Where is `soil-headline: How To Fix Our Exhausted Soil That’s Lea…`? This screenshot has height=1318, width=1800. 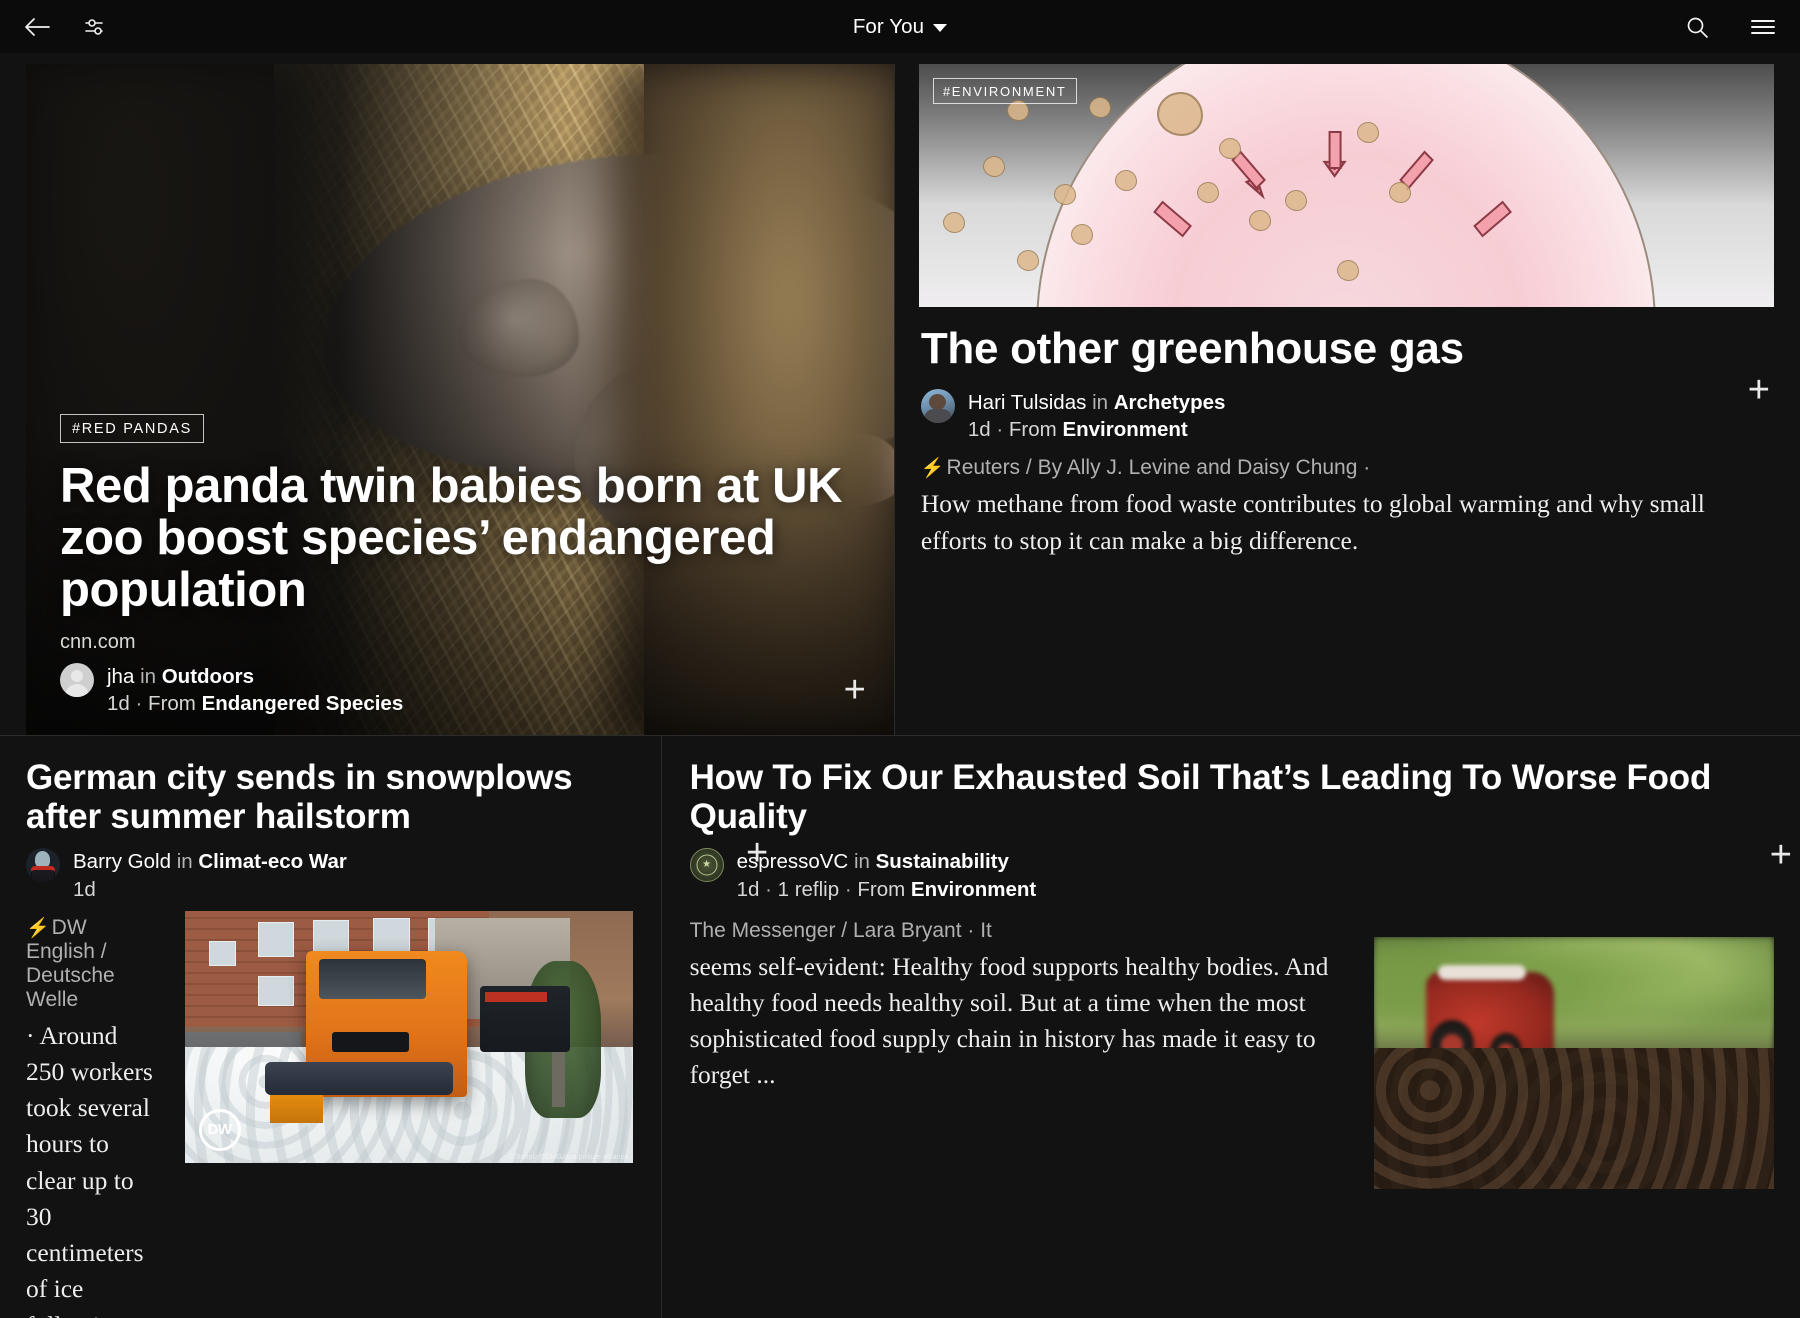
soil-headline: How To Fix Our Exhausted Soil That’s Lea… is located at coordinates (1232, 797).